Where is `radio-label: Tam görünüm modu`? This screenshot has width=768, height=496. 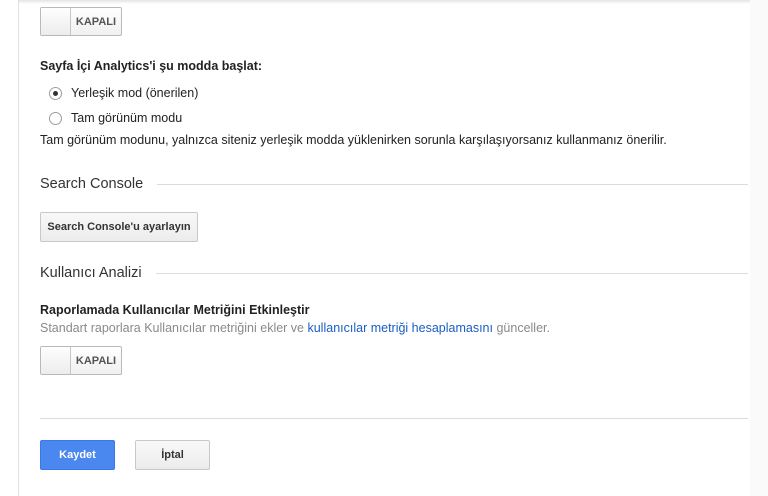
radio-label: Tam görünüm modu is located at coordinates (127, 118).